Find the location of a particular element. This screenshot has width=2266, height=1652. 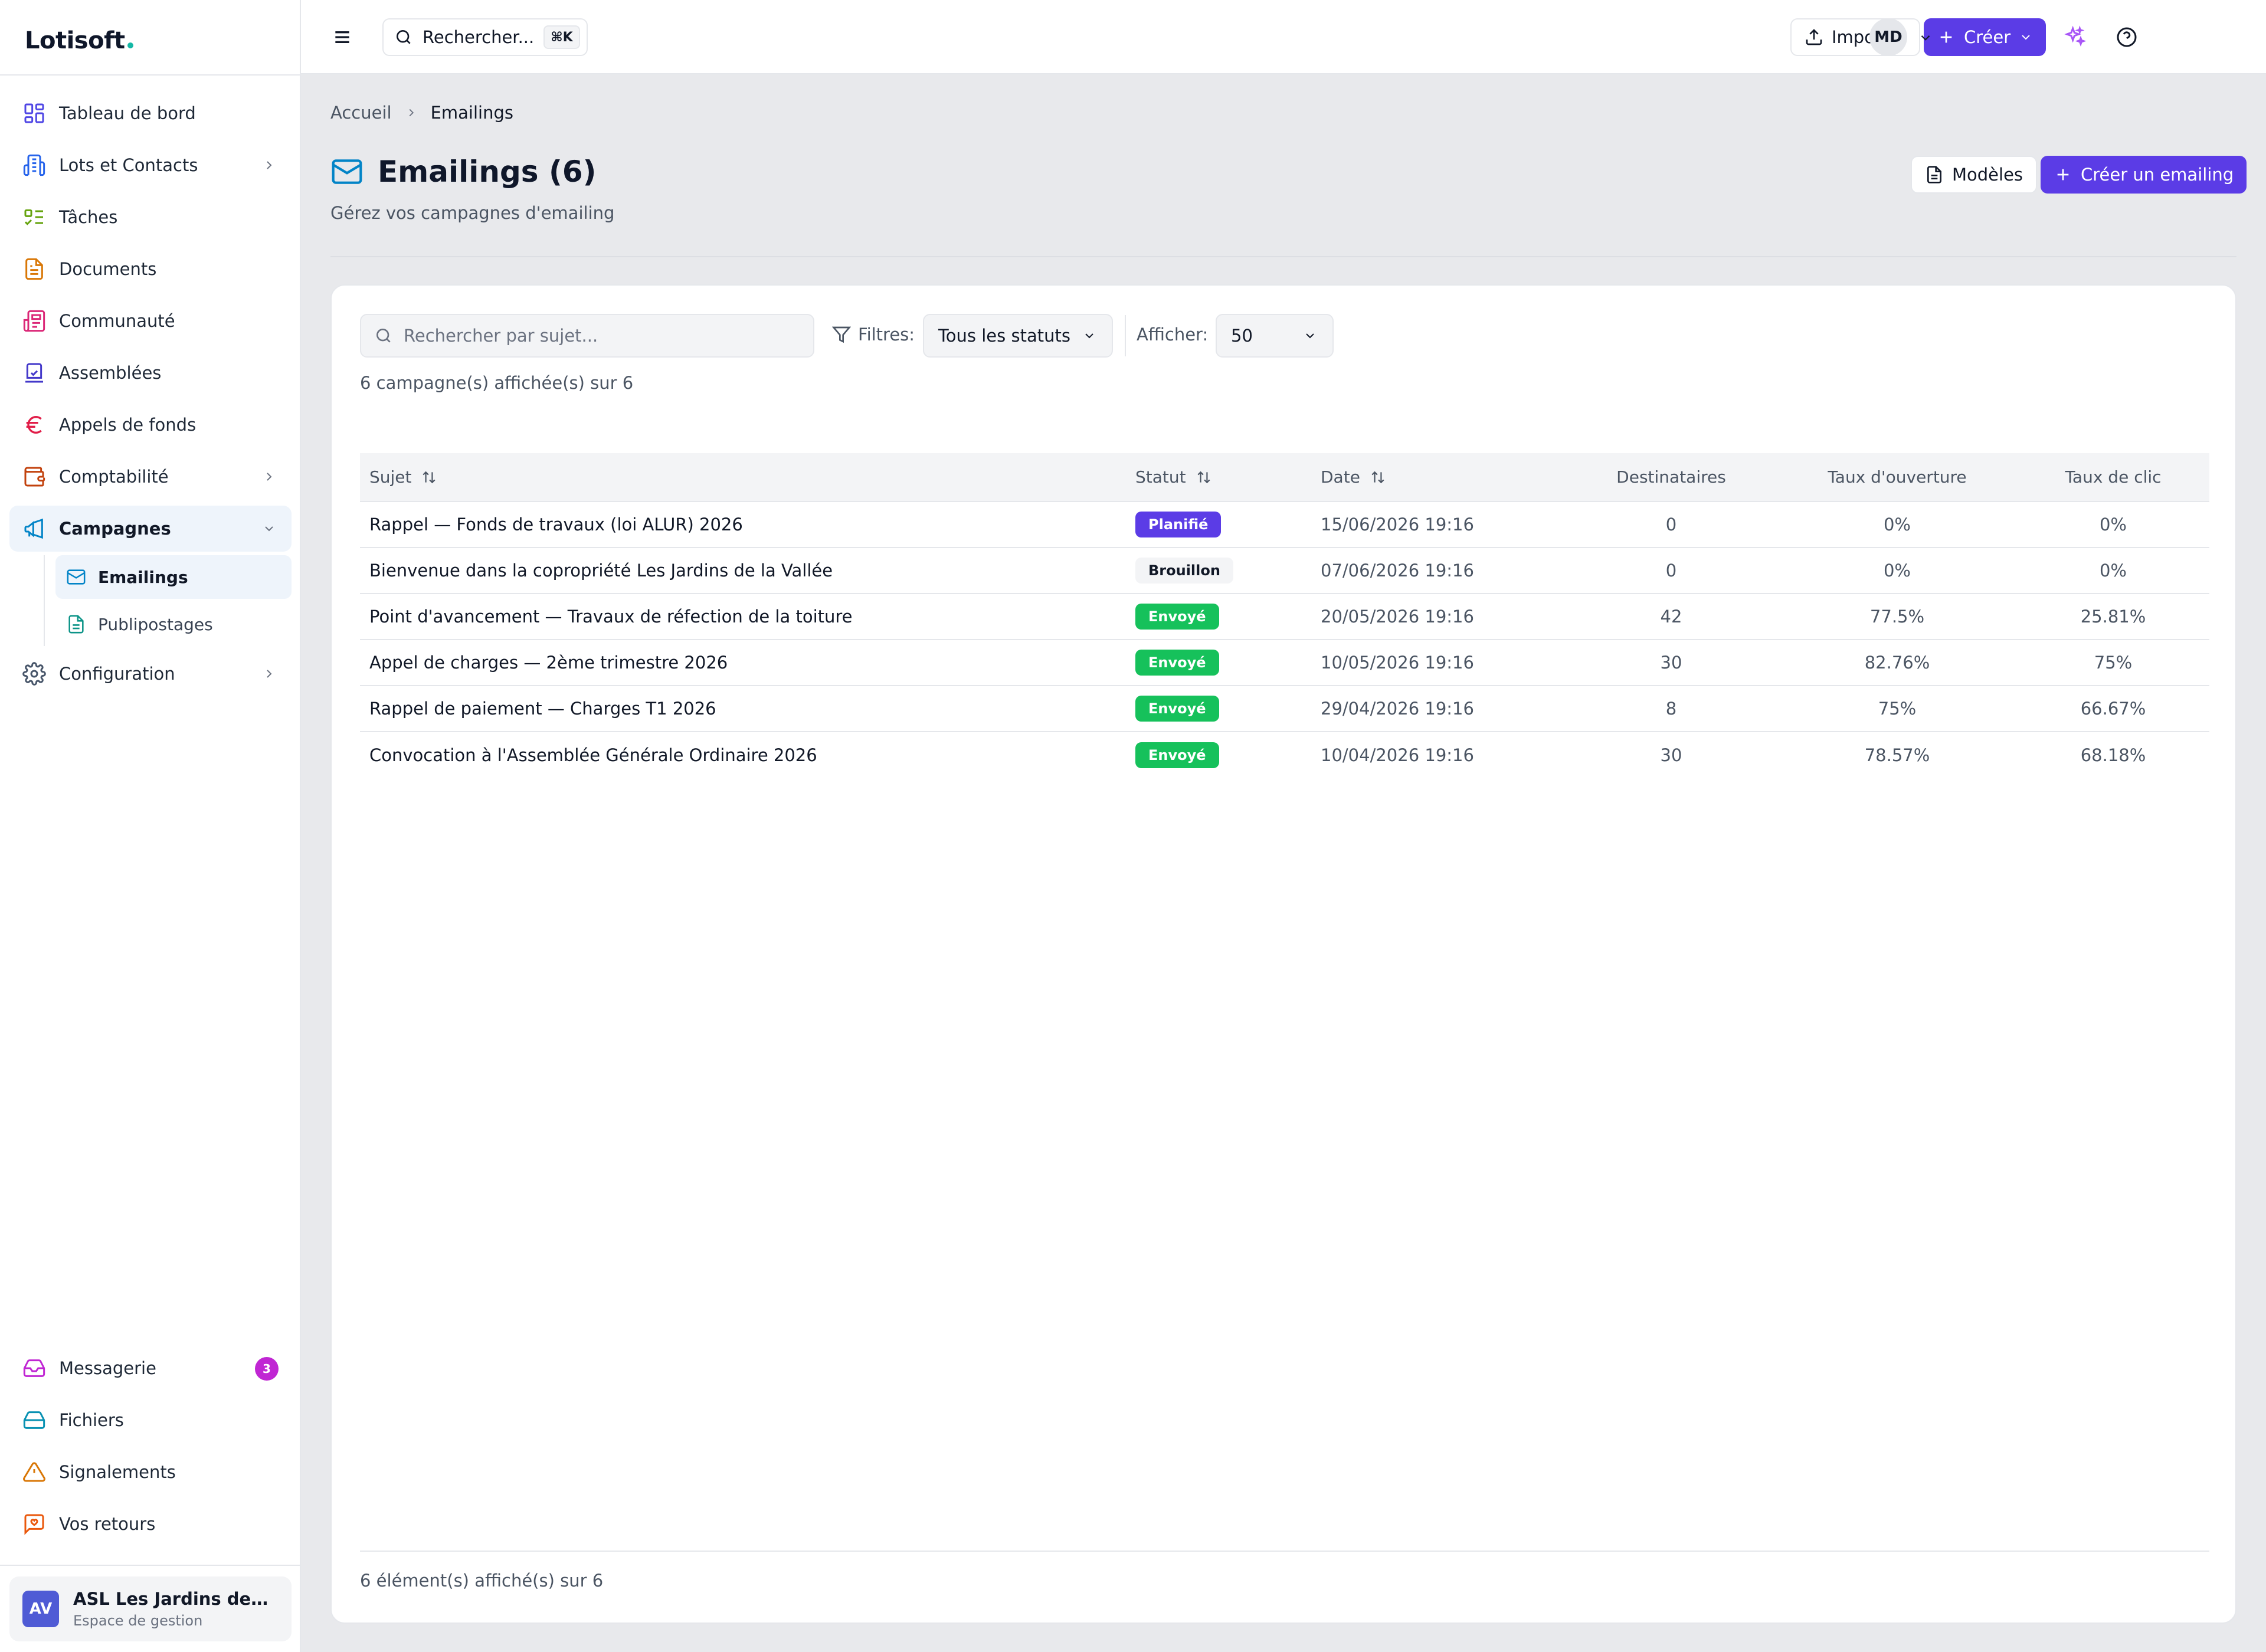

filters-label: Filtres: is located at coordinates (887, 334).